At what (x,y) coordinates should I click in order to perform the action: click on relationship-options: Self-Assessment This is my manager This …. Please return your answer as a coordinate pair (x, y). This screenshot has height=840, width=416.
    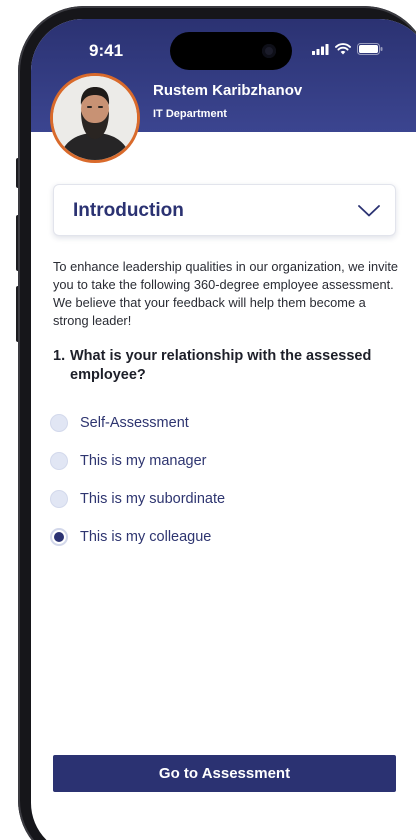
    Looking at the image, I should click on (137, 480).